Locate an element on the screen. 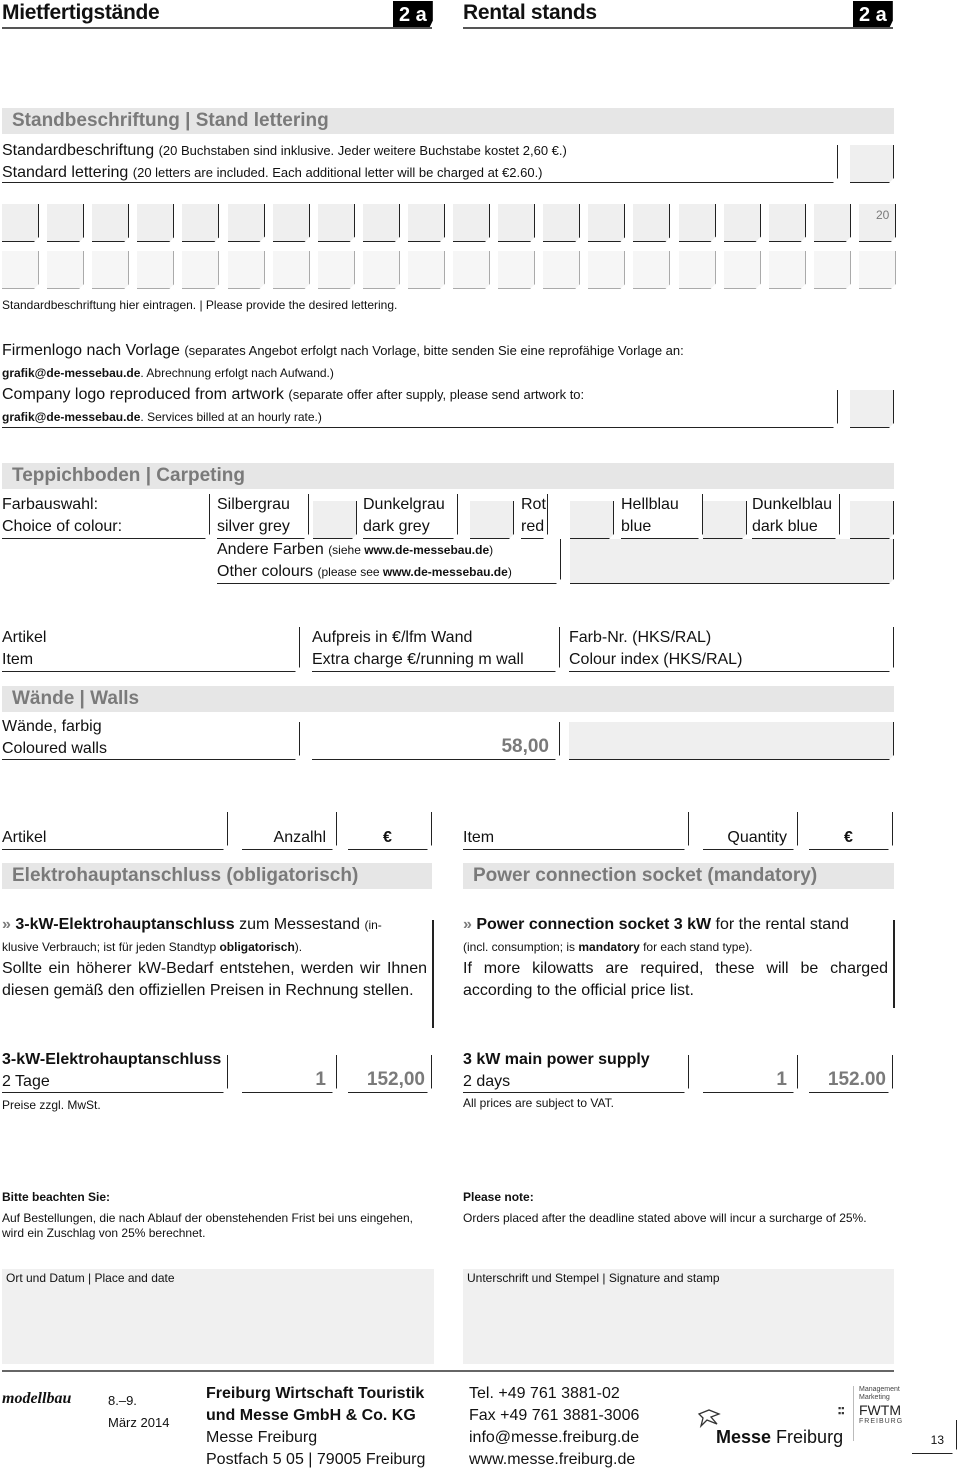 Image resolution: width=960 pixels, height=1472 pixels. power-en-item-field is located at coordinates (576, 1074).